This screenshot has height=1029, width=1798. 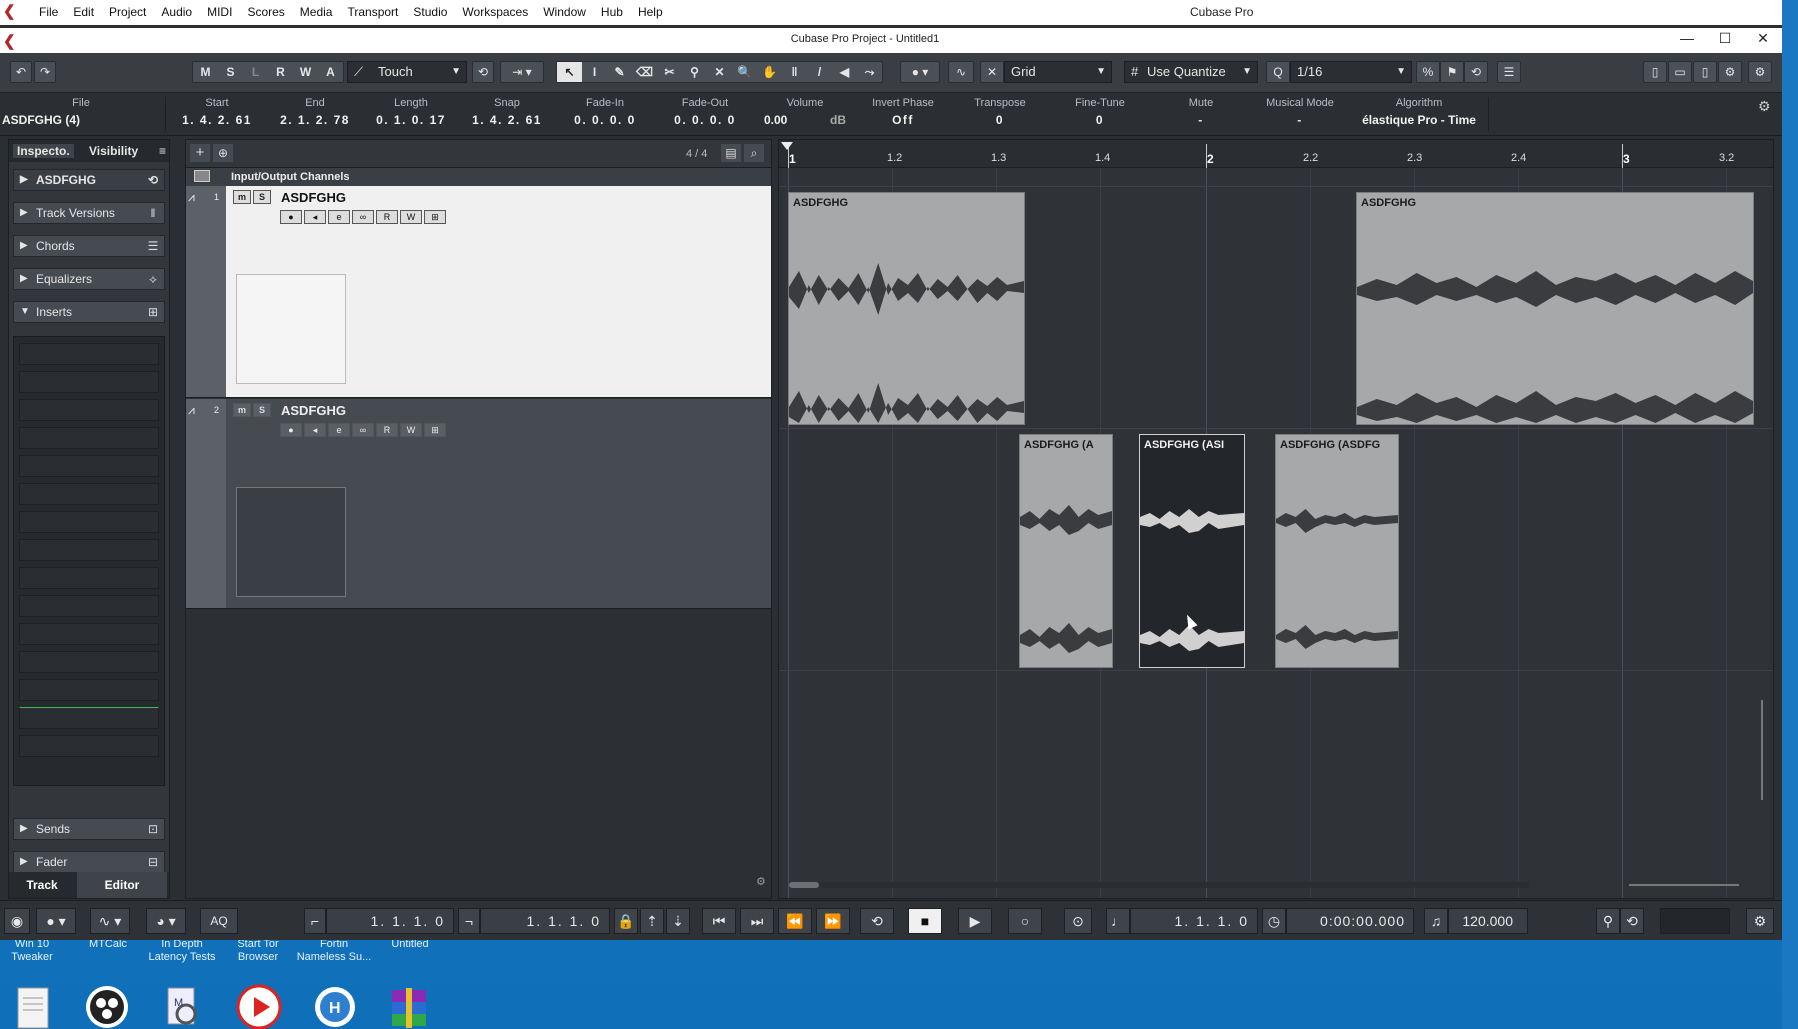 What do you see at coordinates (387, 430) in the screenshot?
I see `read-automation-icon: R` at bounding box center [387, 430].